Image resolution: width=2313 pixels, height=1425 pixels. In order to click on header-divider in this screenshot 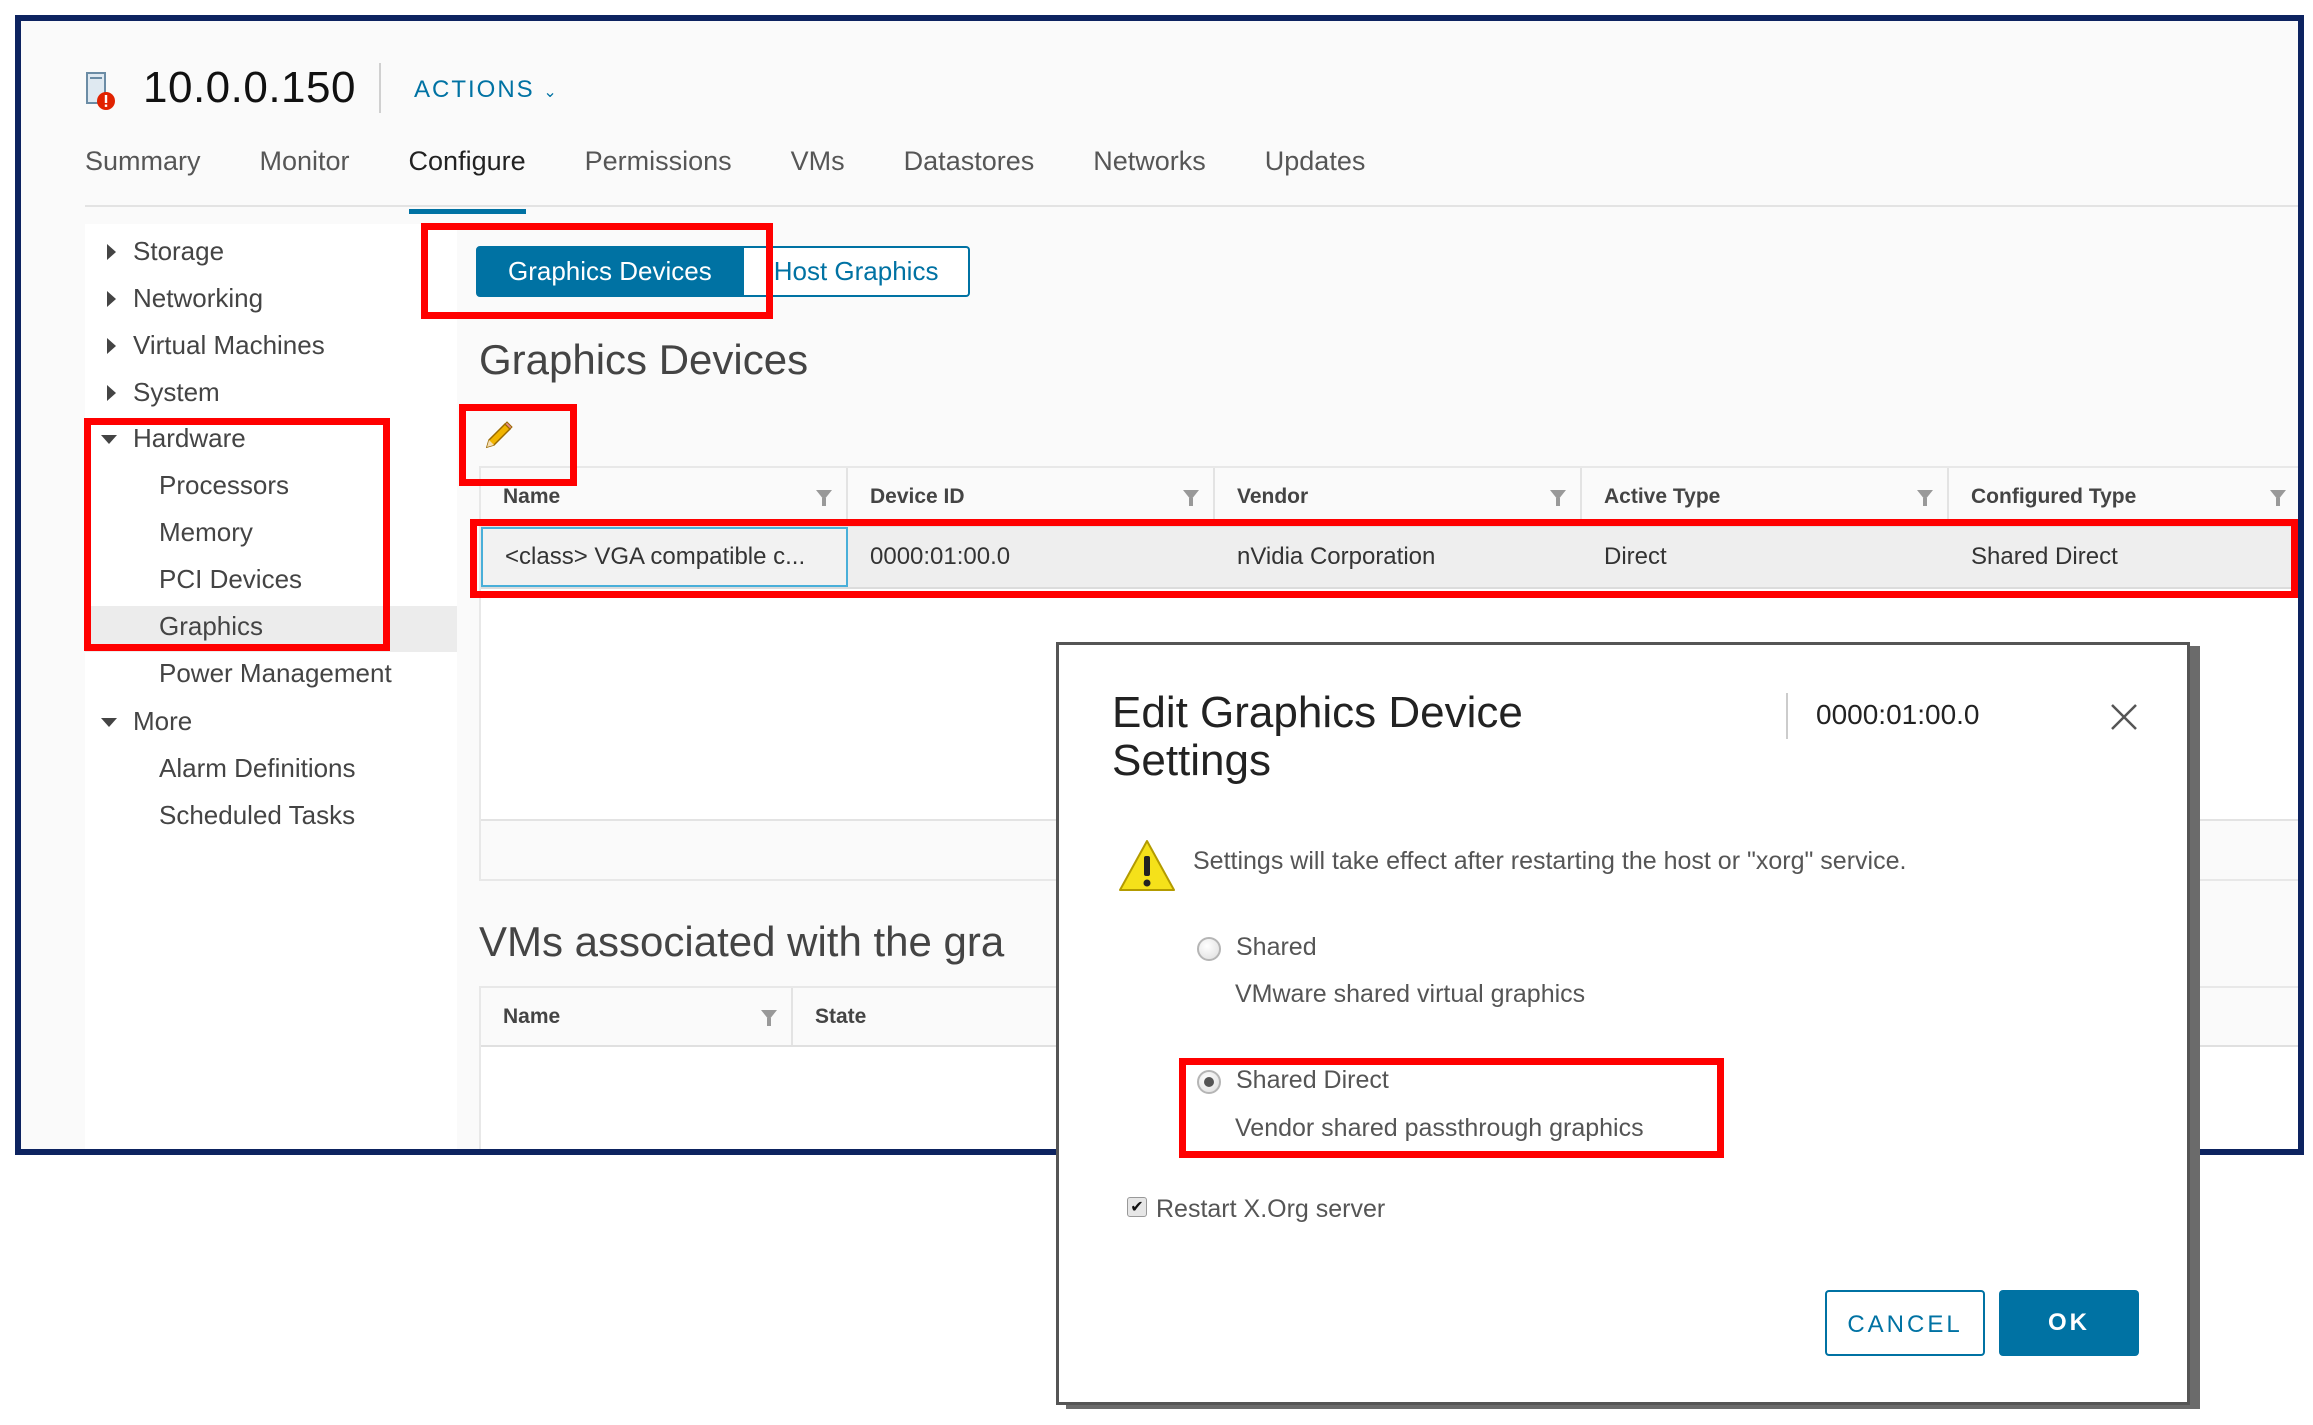, I will do `click(380, 88)`.